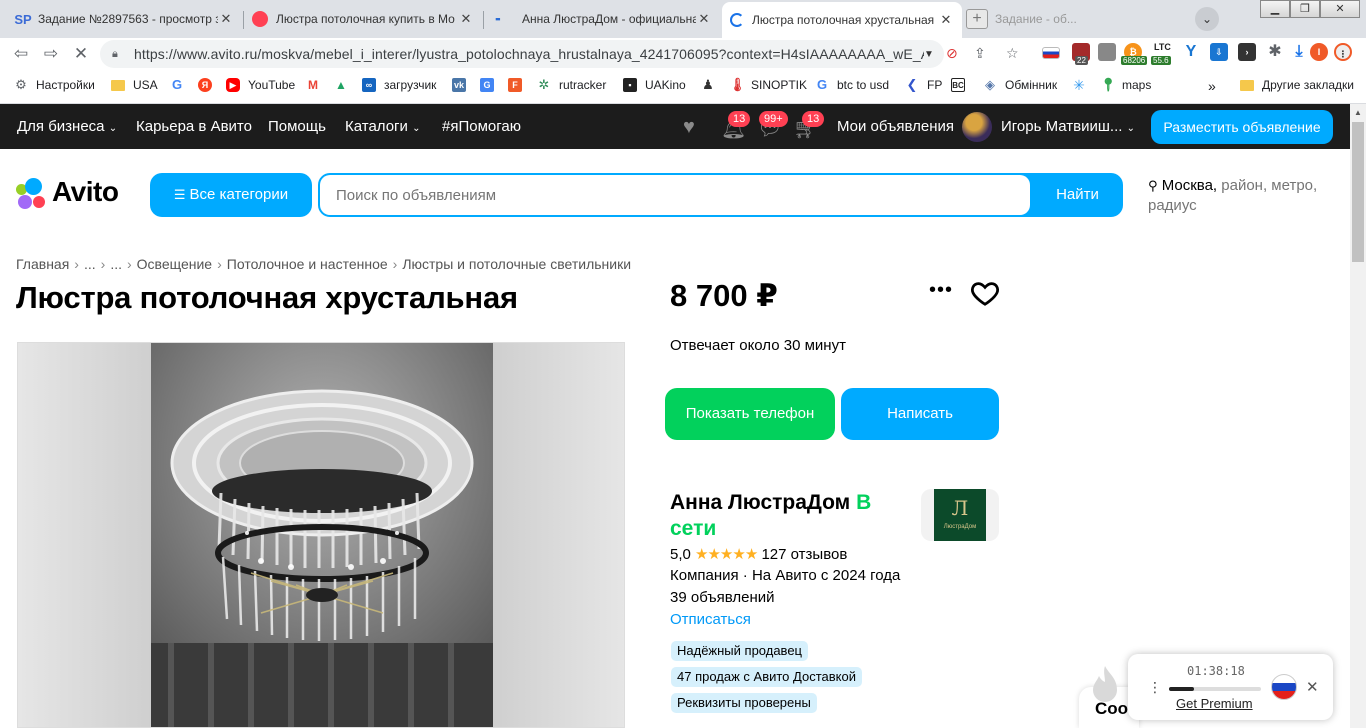  What do you see at coordinates (1312, 687) in the screenshot?
I see `close-icon: ✕` at bounding box center [1312, 687].